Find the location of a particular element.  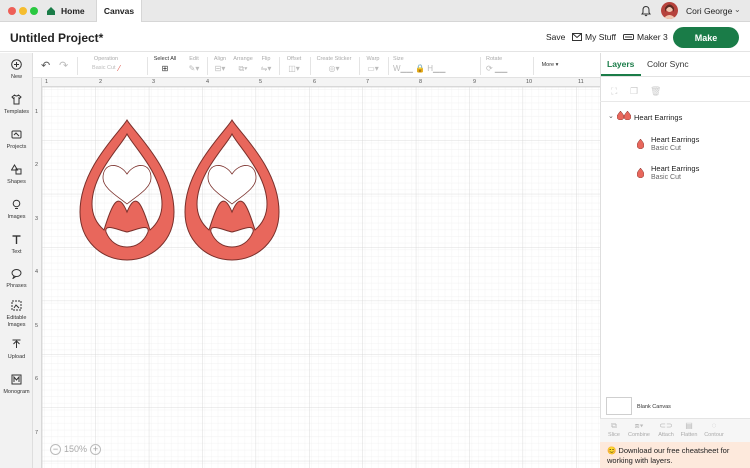

layer-group-name: Heart Earrings is located at coordinates (658, 117).